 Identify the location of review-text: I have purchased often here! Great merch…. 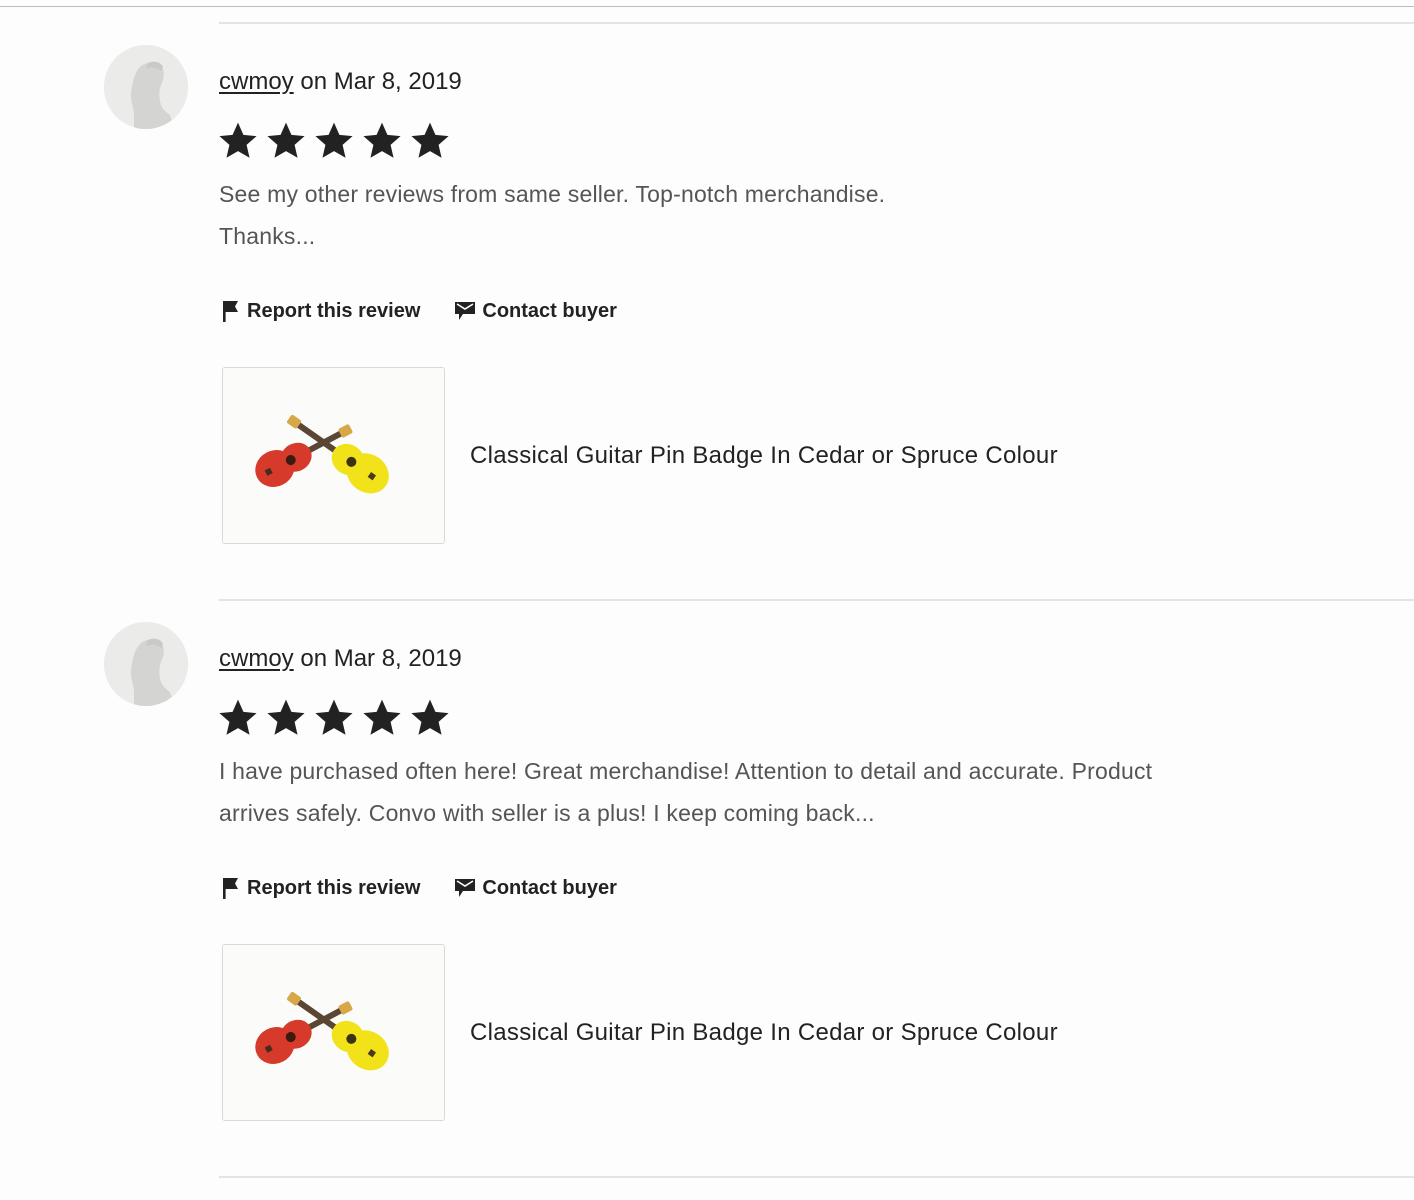
(759, 792).